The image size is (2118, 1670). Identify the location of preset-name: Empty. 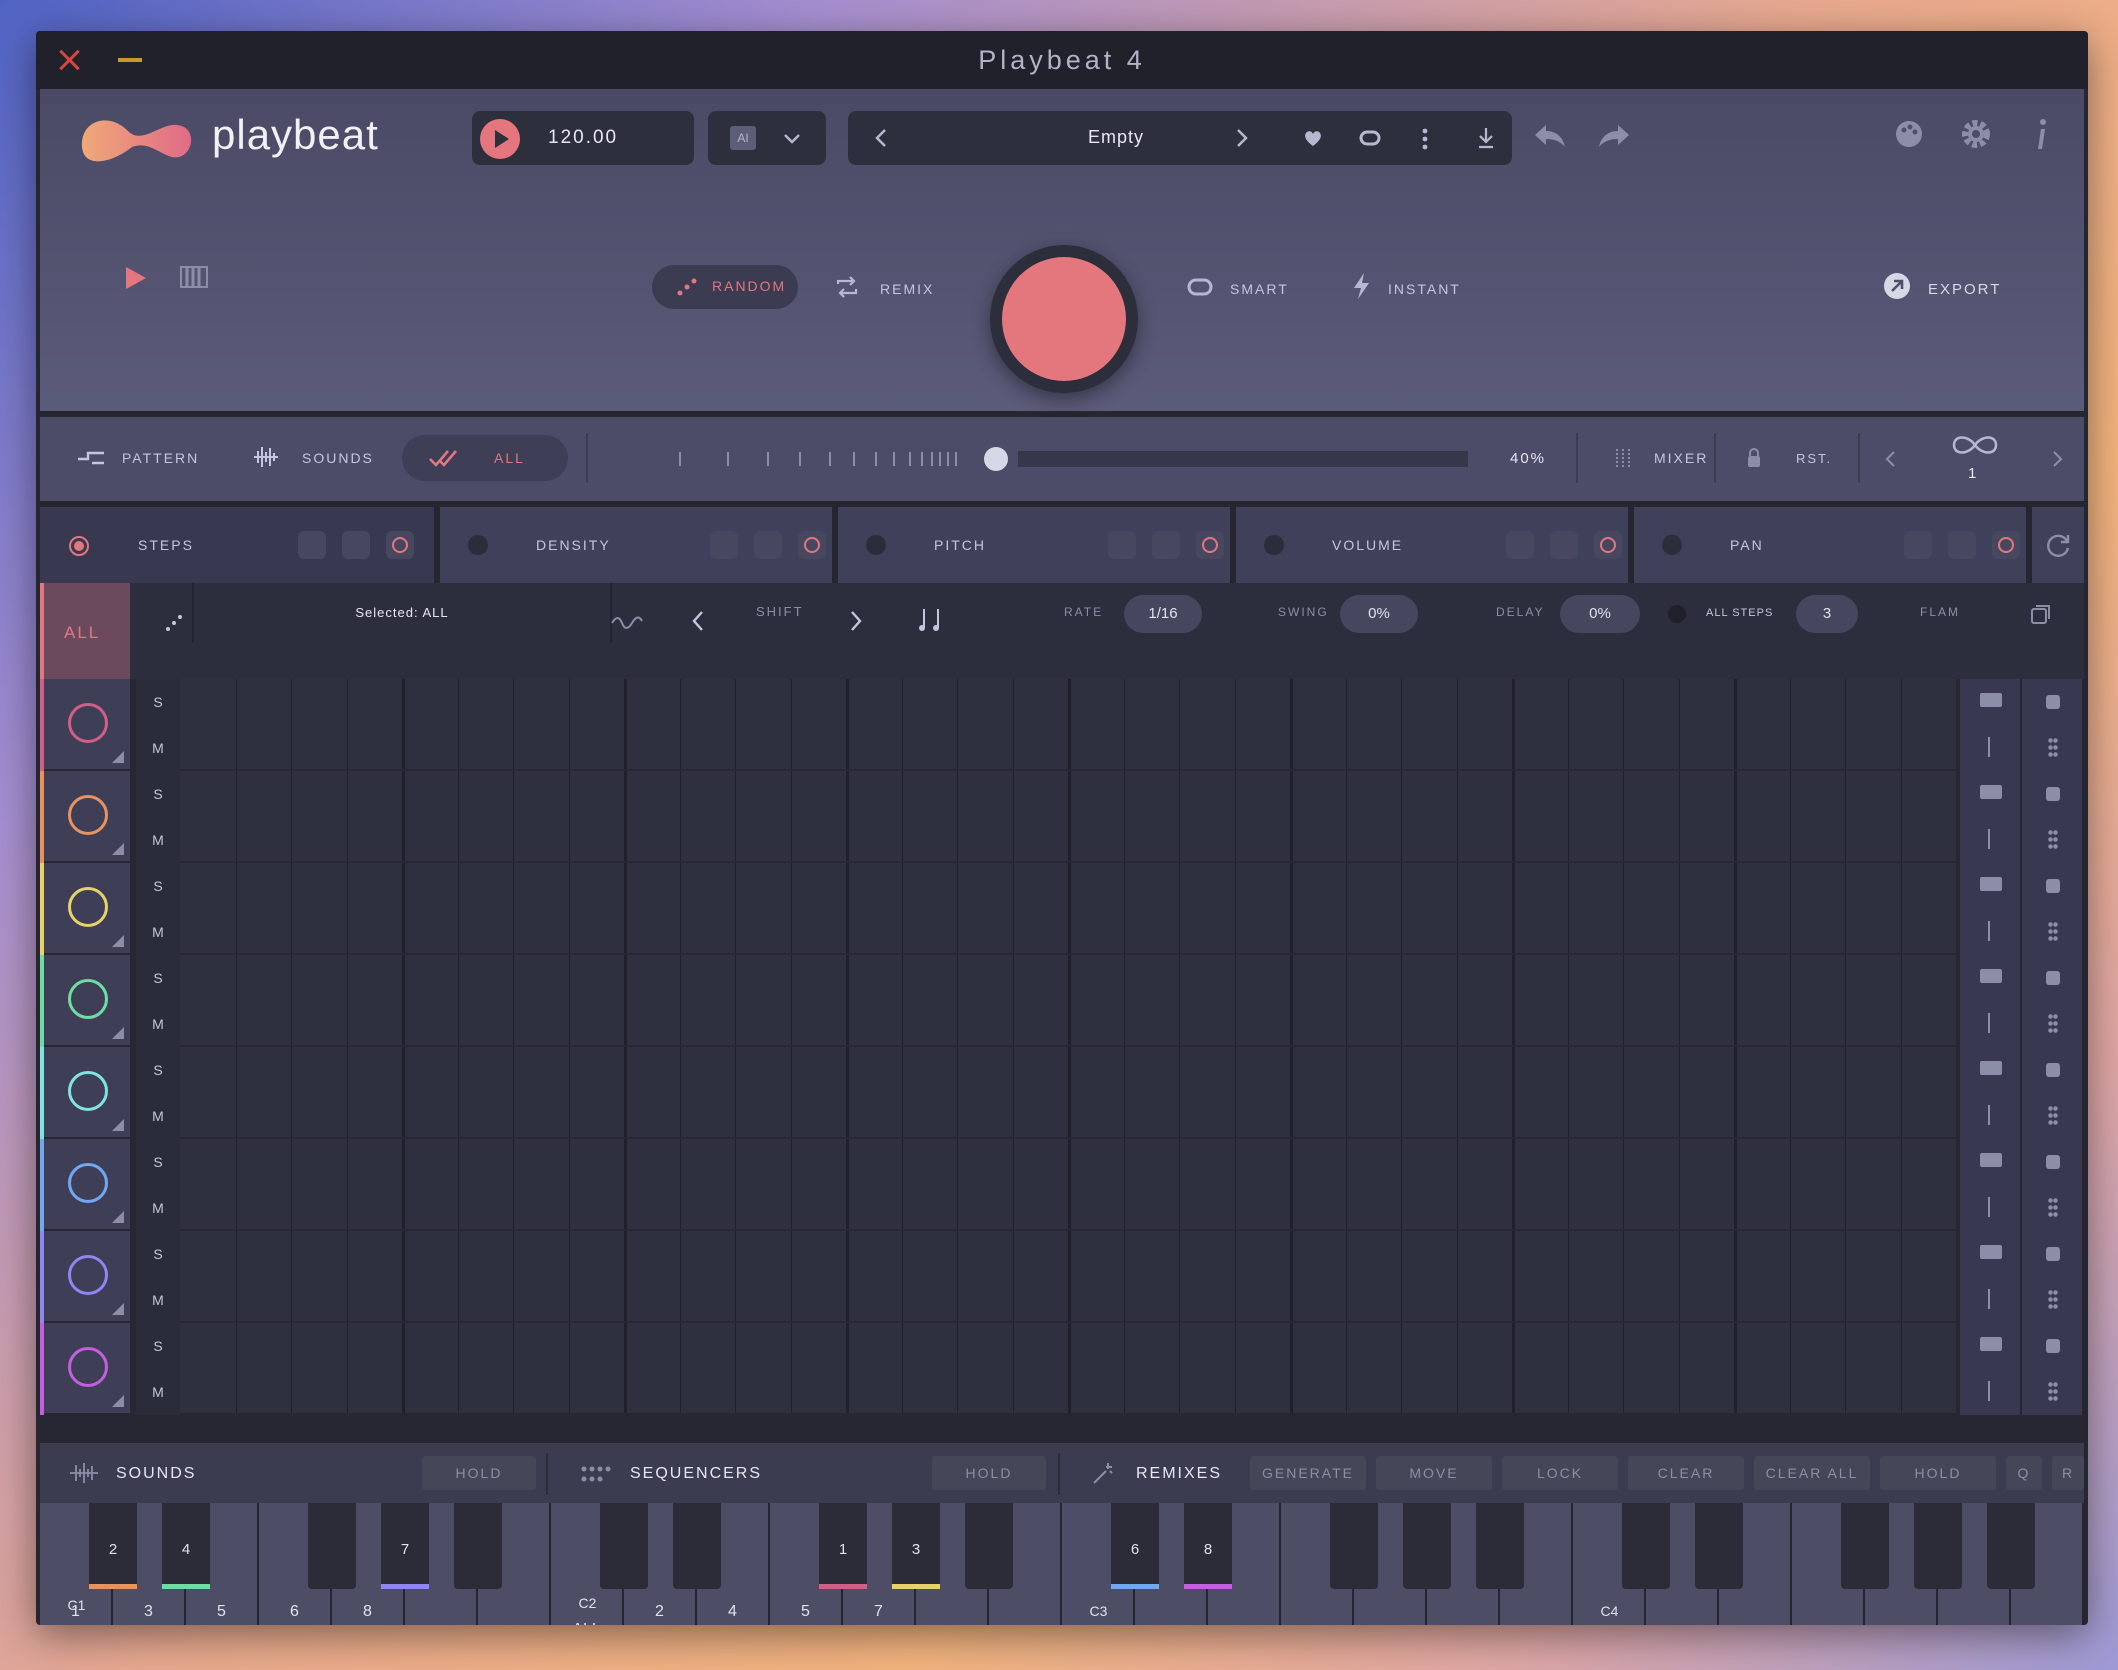
(1116, 137).